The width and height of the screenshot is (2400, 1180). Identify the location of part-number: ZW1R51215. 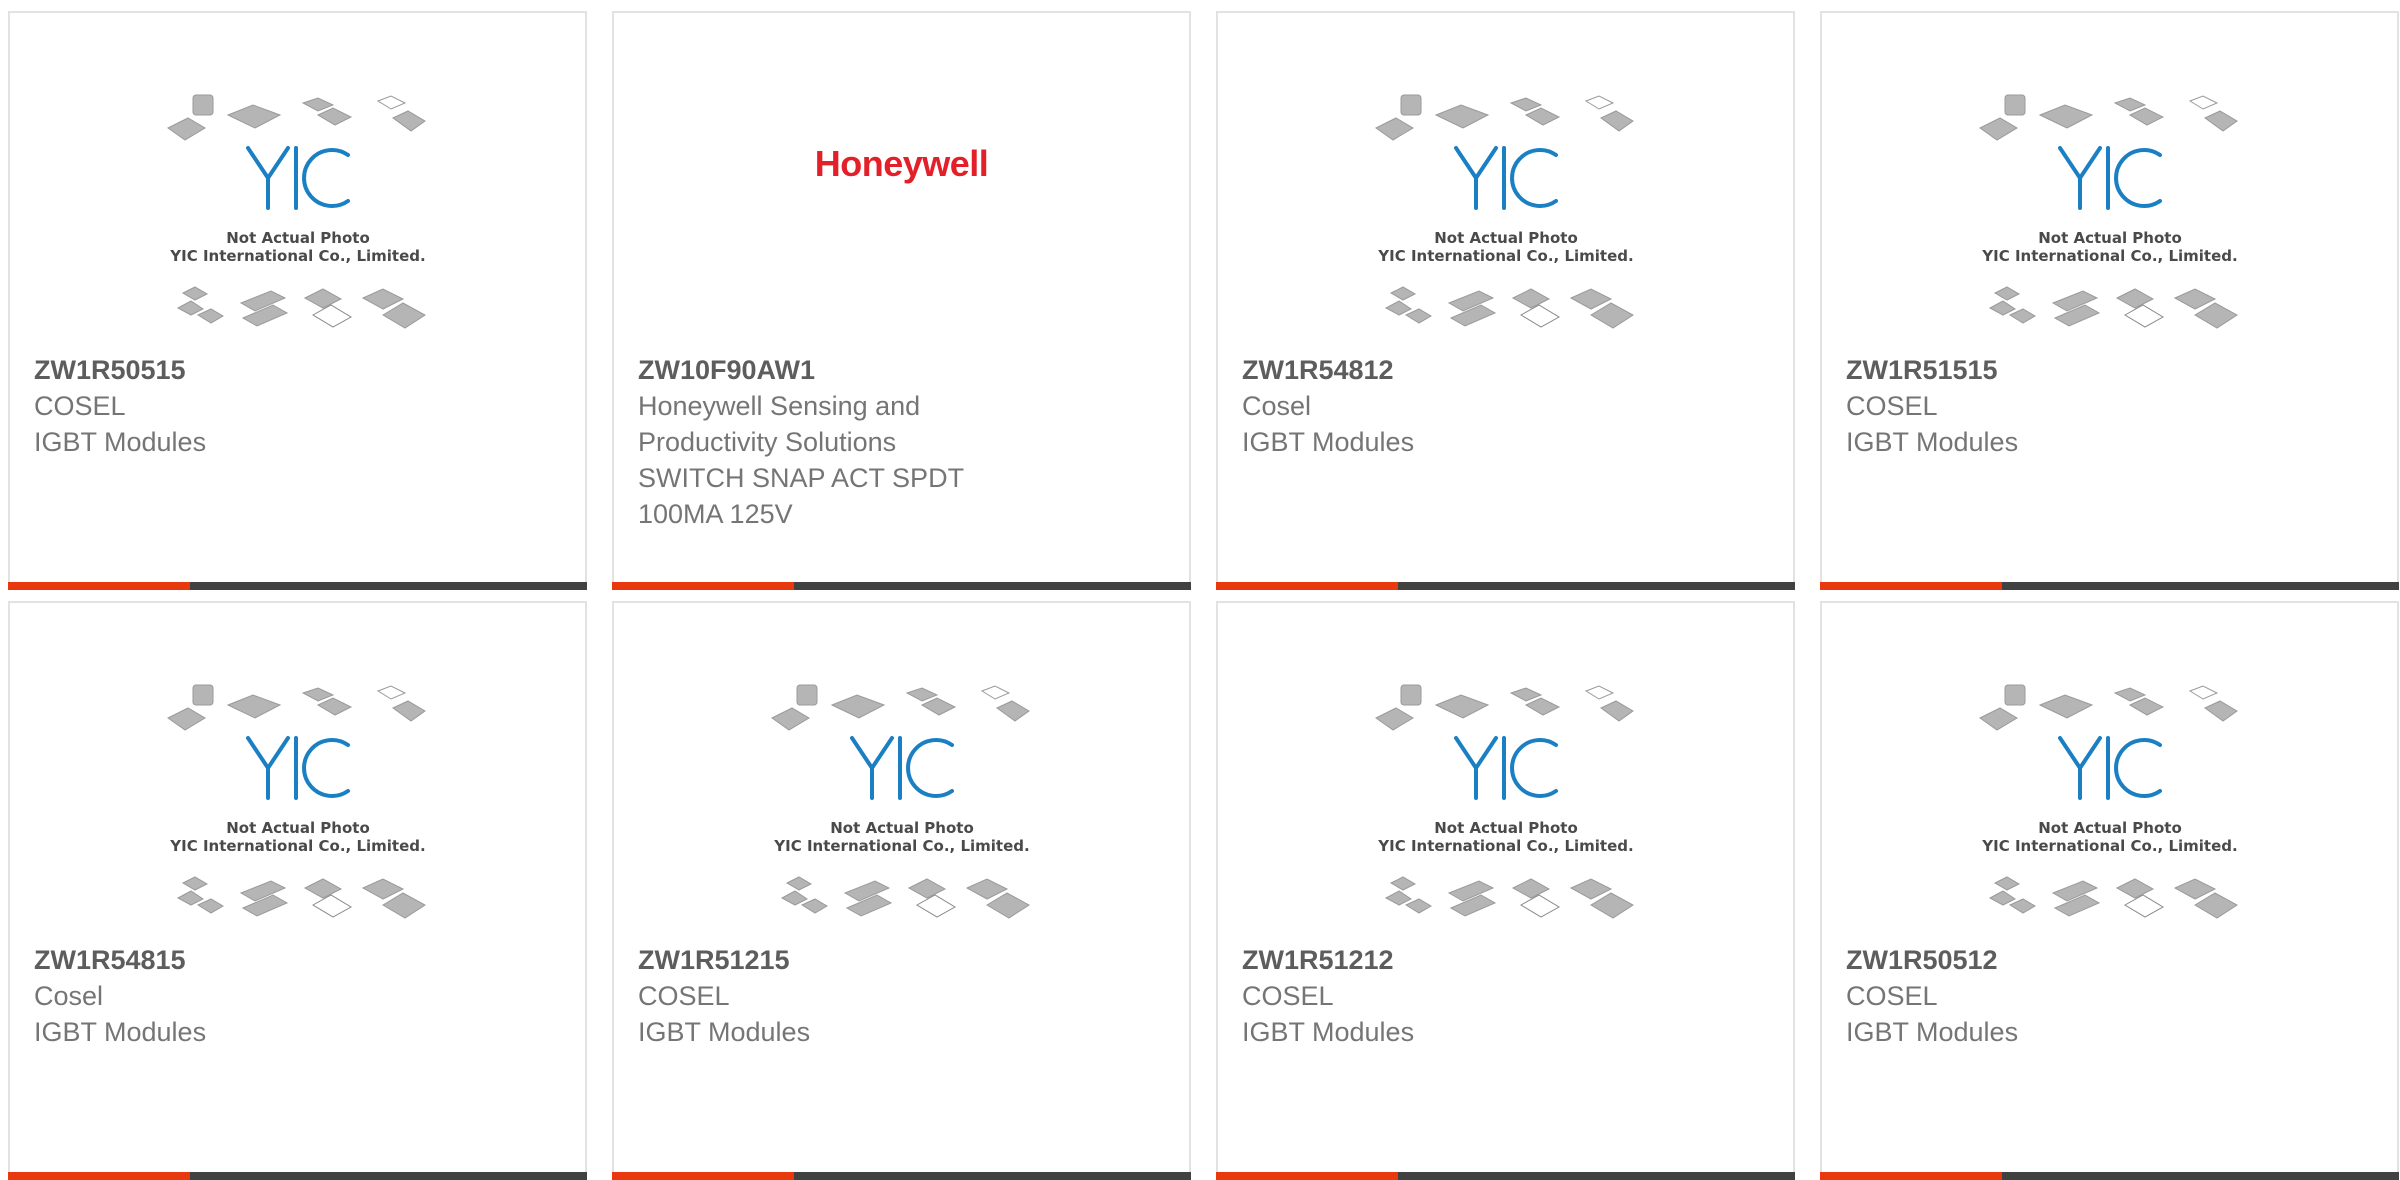
(808, 960).